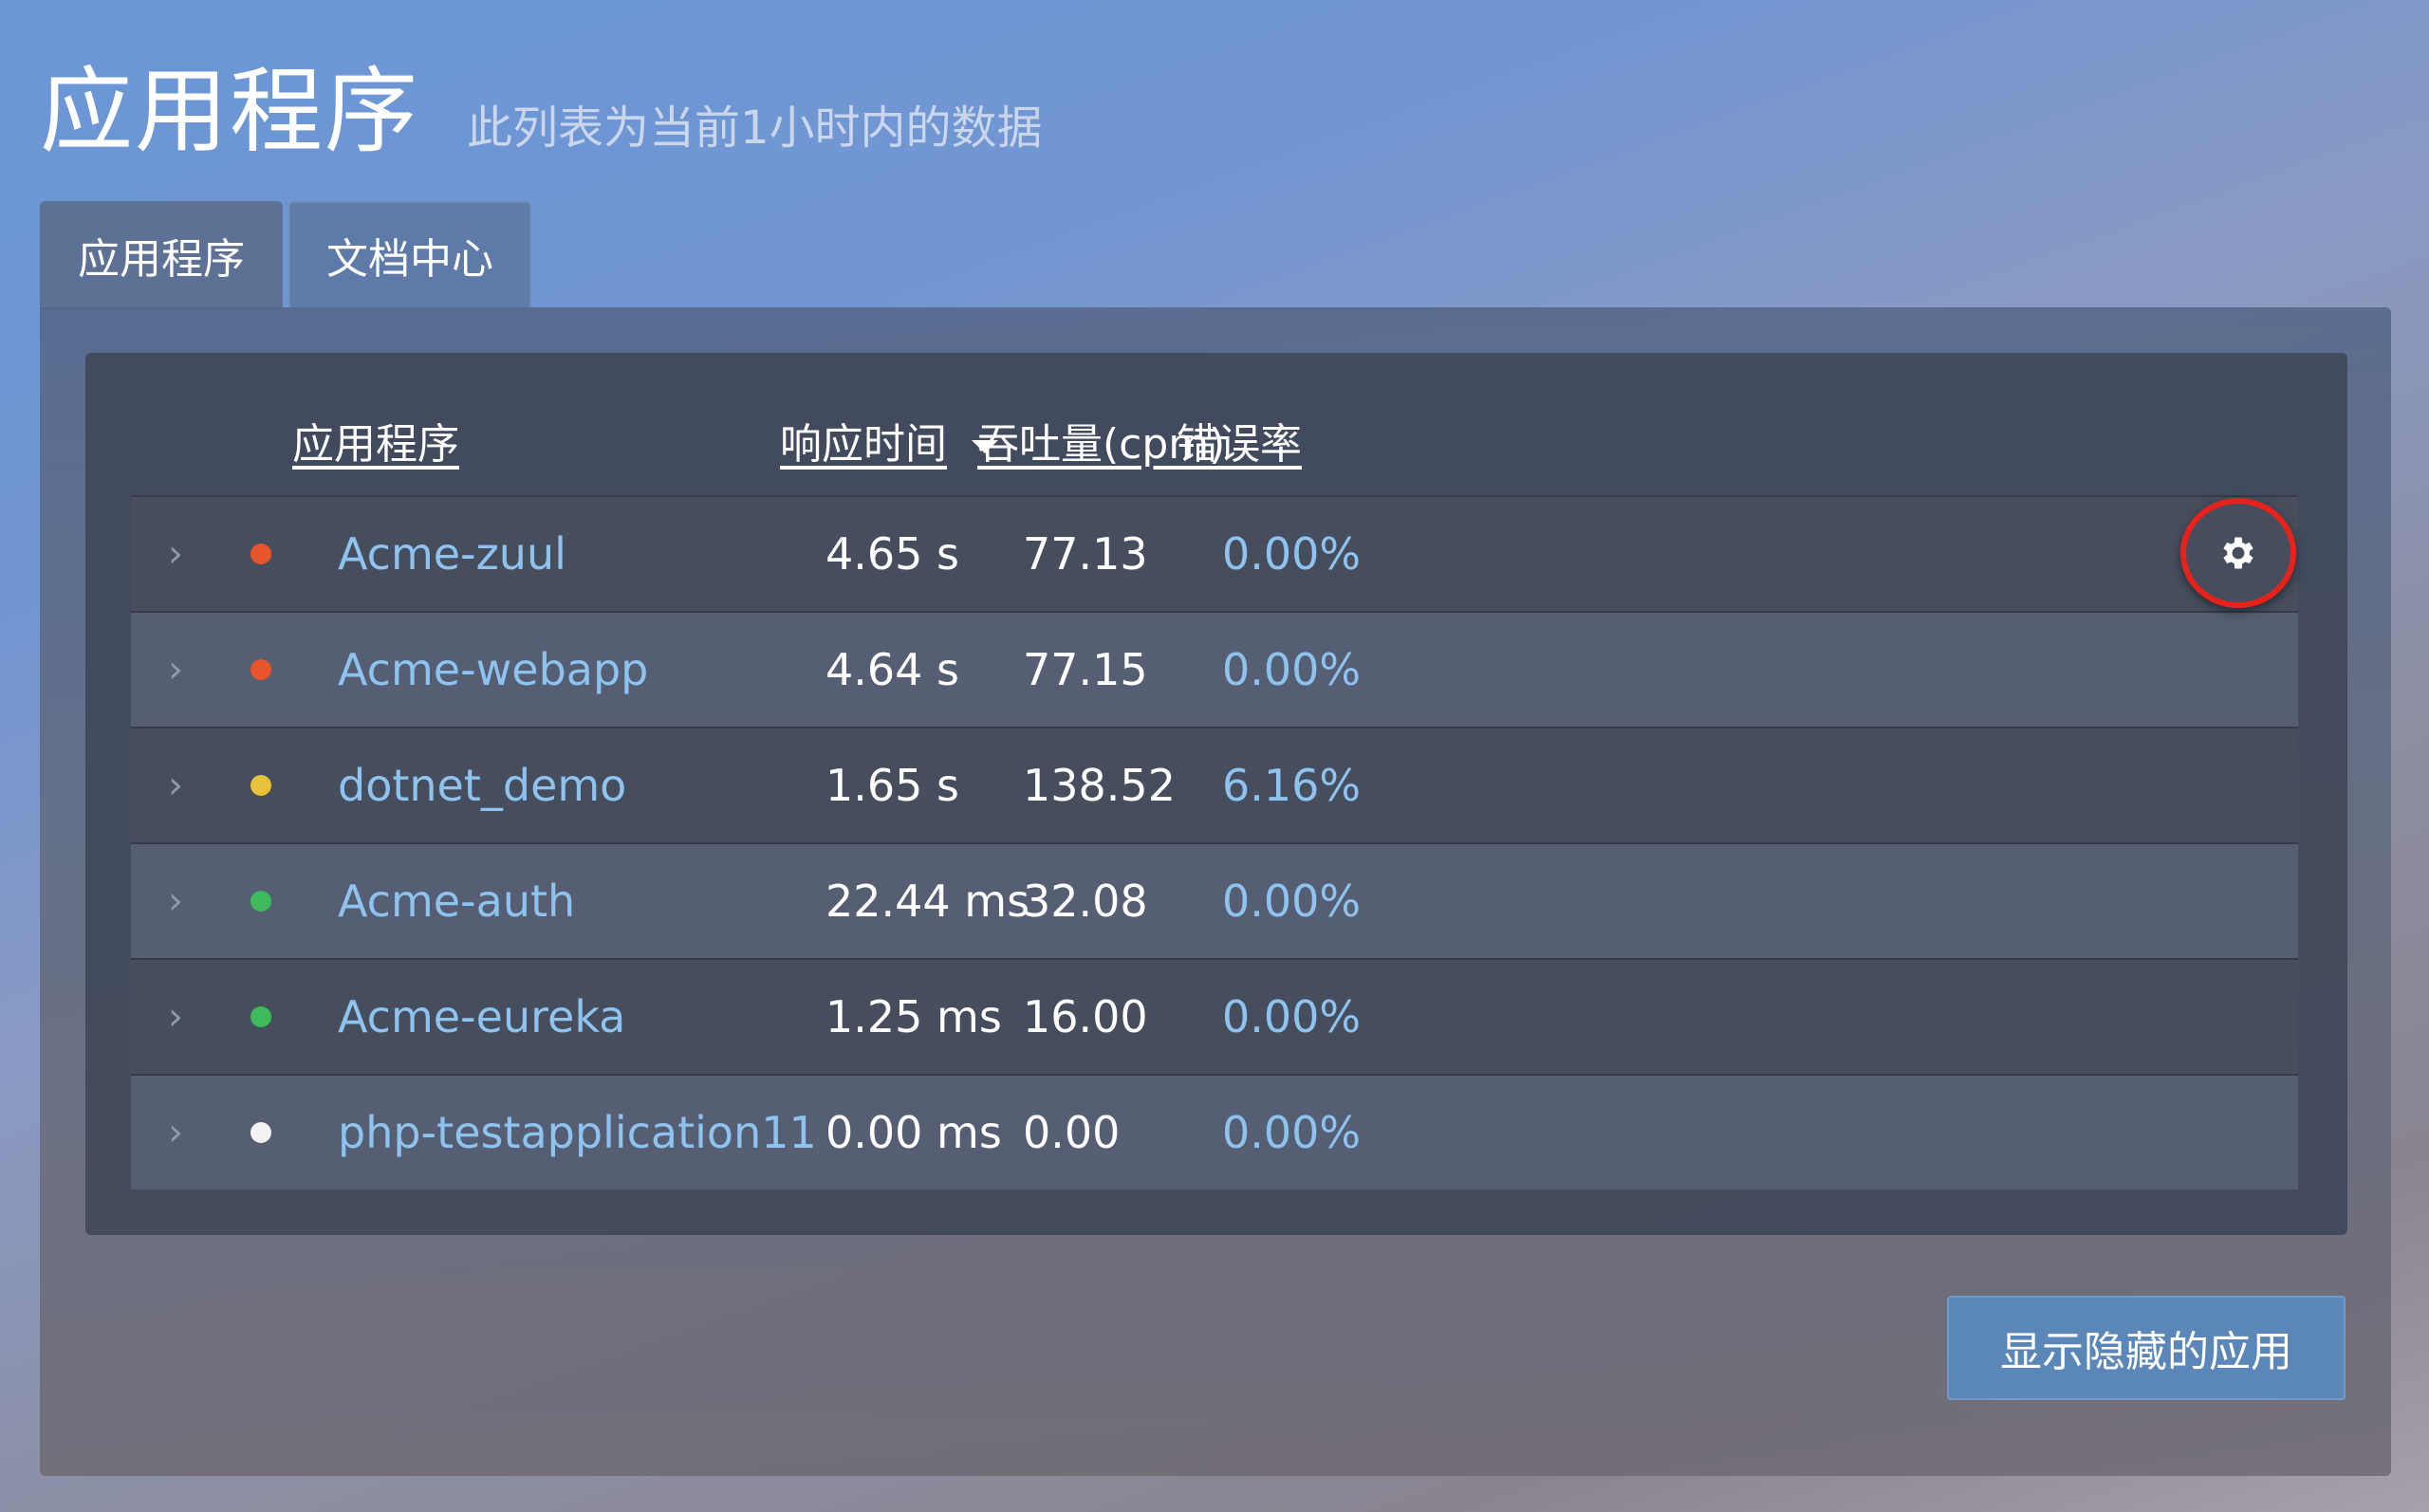  I want to click on table-row: › dotnet_demo 1.65 s 138.52 6.16%, so click(1214, 784).